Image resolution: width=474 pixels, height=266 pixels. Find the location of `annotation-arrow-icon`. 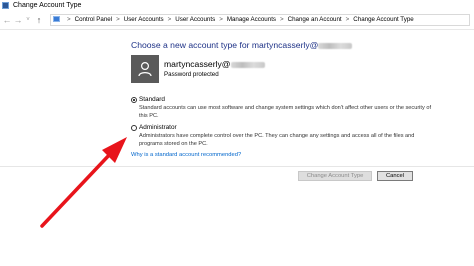

annotation-arrow-icon is located at coordinates (83, 182).